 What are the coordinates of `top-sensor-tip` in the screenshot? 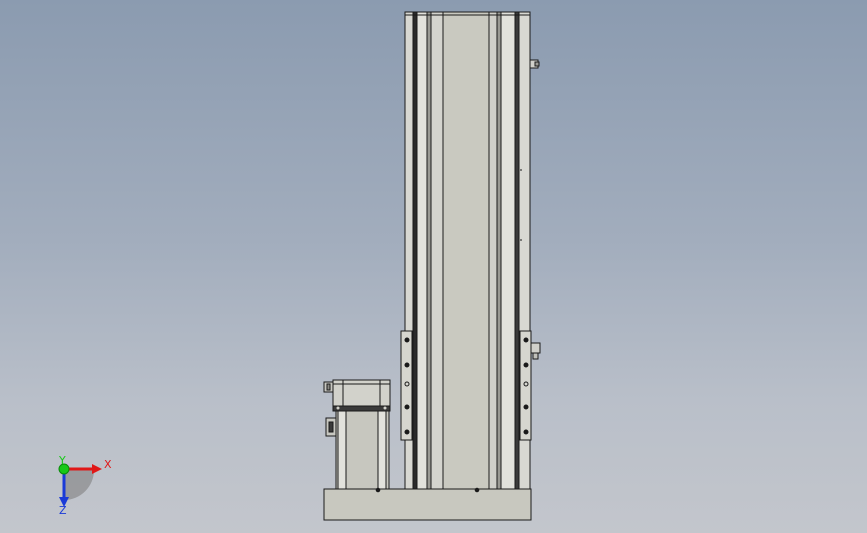 It's located at (537, 64).